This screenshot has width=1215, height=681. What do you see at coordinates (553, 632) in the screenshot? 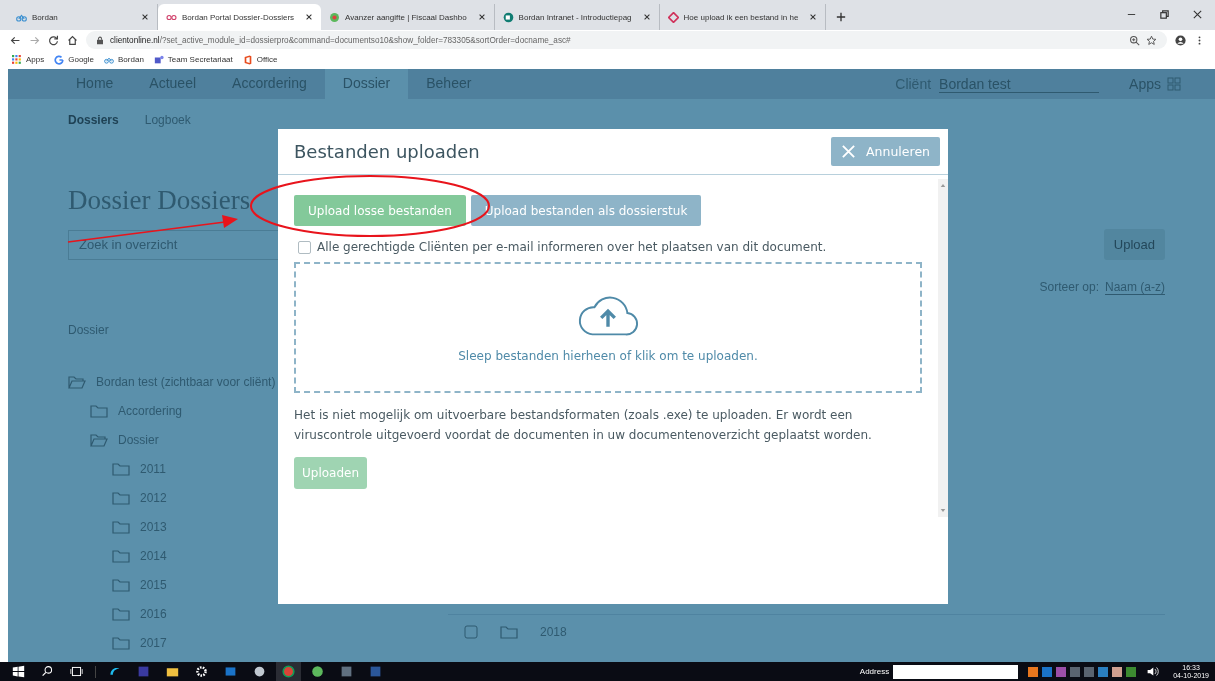
I see `folder-label: 2018` at bounding box center [553, 632].